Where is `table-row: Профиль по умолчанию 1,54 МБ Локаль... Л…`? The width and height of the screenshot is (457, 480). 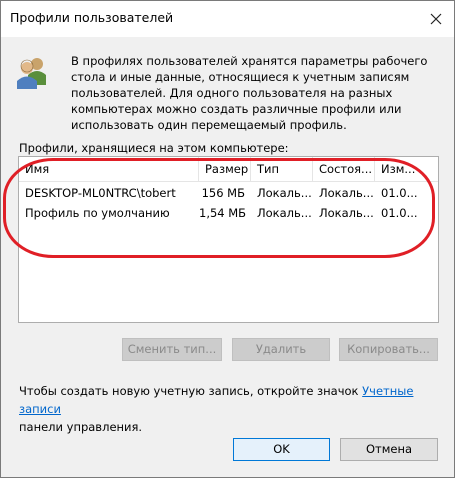
table-row: Профиль по умолчанию 1,54 МБ Локаль... Л… is located at coordinates (228, 213).